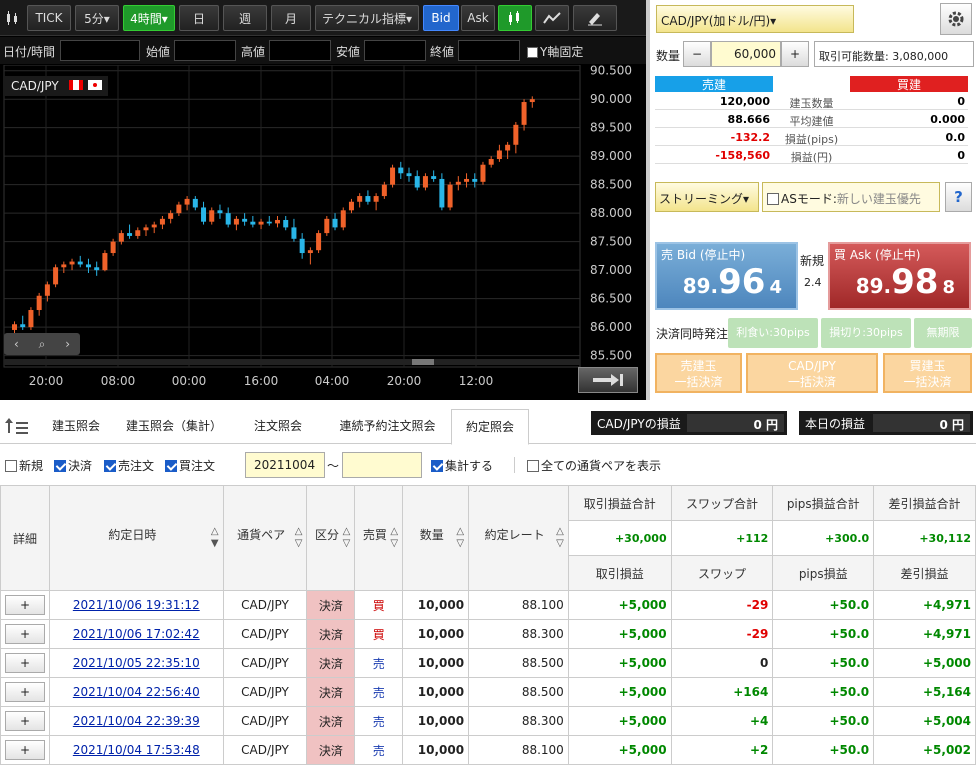 This screenshot has height=769, width=976. What do you see at coordinates (129, 465) in the screenshot?
I see `filter-sell-checkbox: 売注文` at bounding box center [129, 465].